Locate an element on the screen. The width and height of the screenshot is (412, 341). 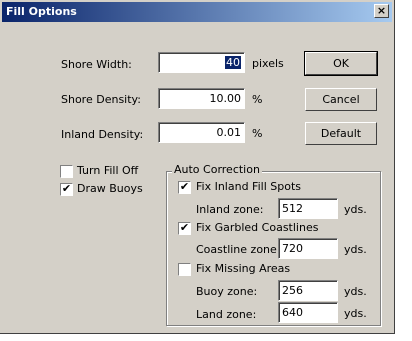
cancel-button: Cancel is located at coordinates (341, 99).